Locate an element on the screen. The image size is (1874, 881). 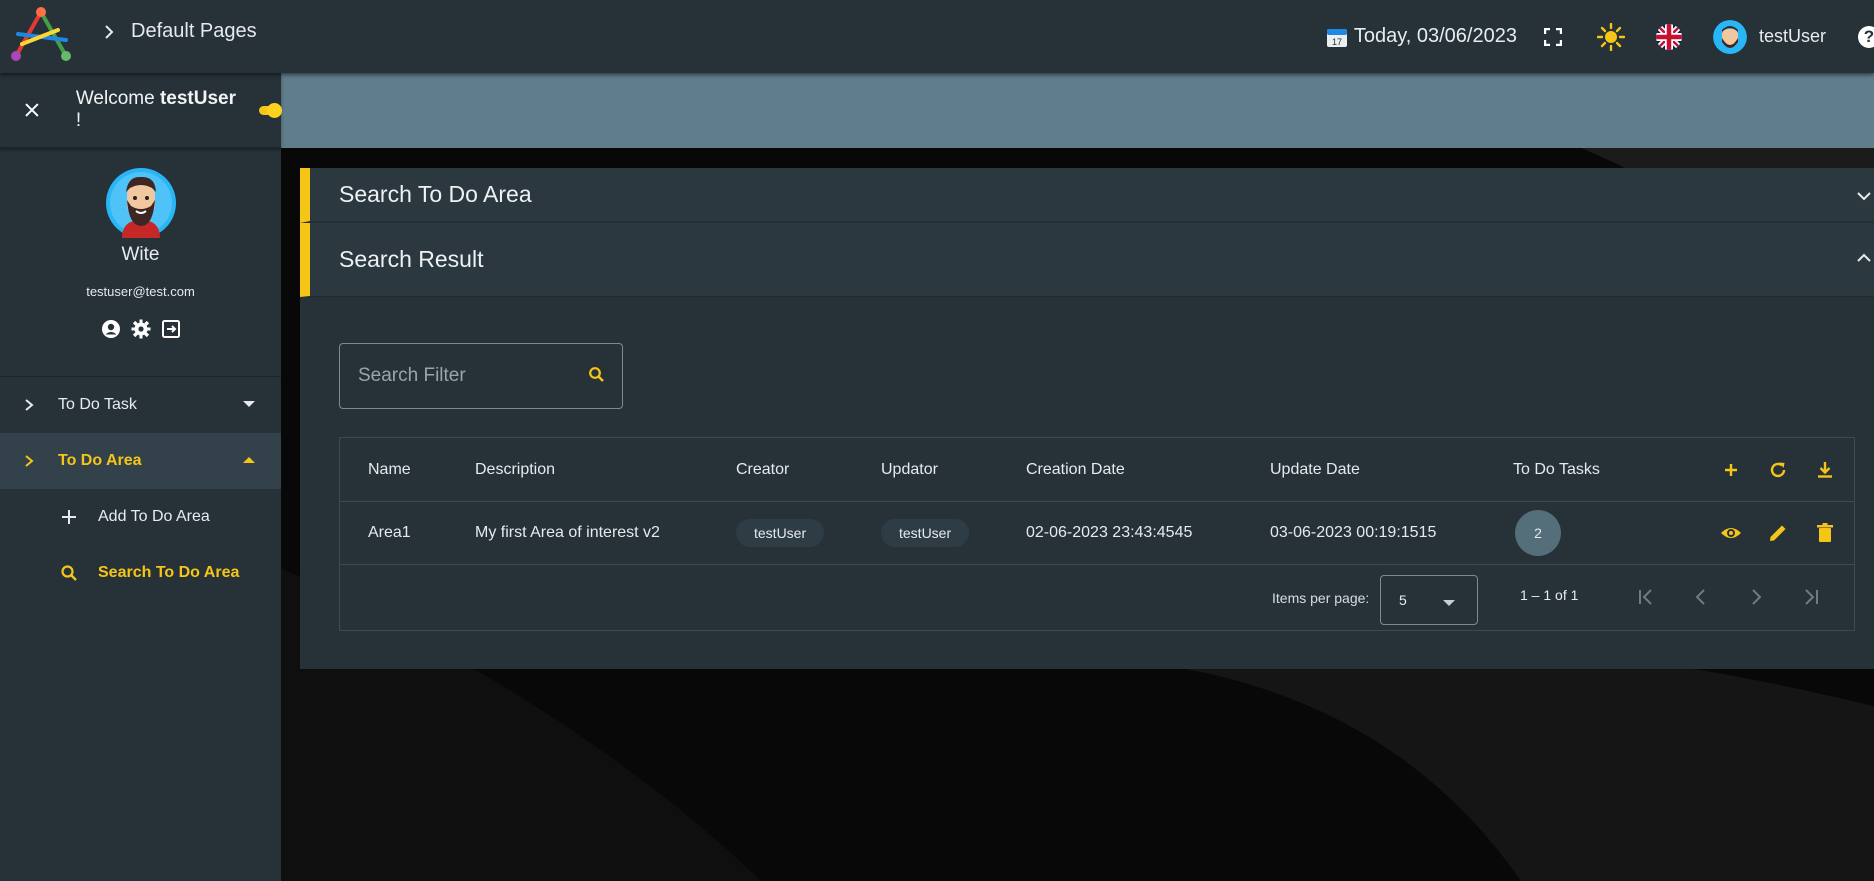
account-circle-icon is located at coordinates (111, 329).